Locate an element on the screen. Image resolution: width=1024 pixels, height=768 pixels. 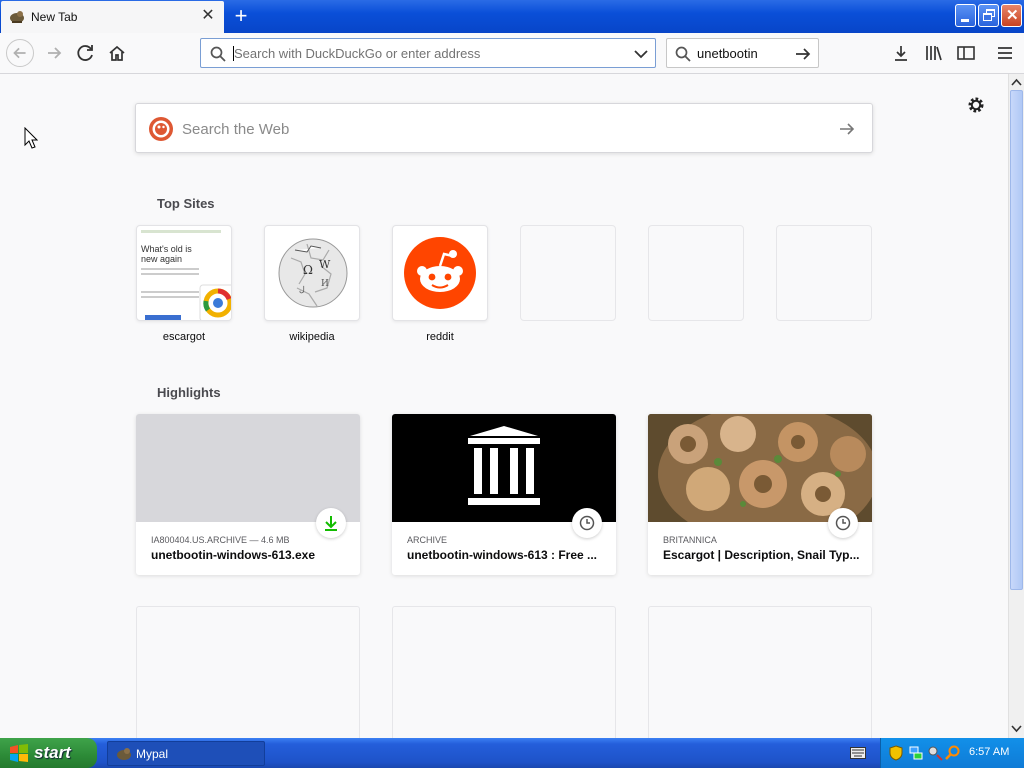
preview-header-bar is located at coordinates (181, 231).